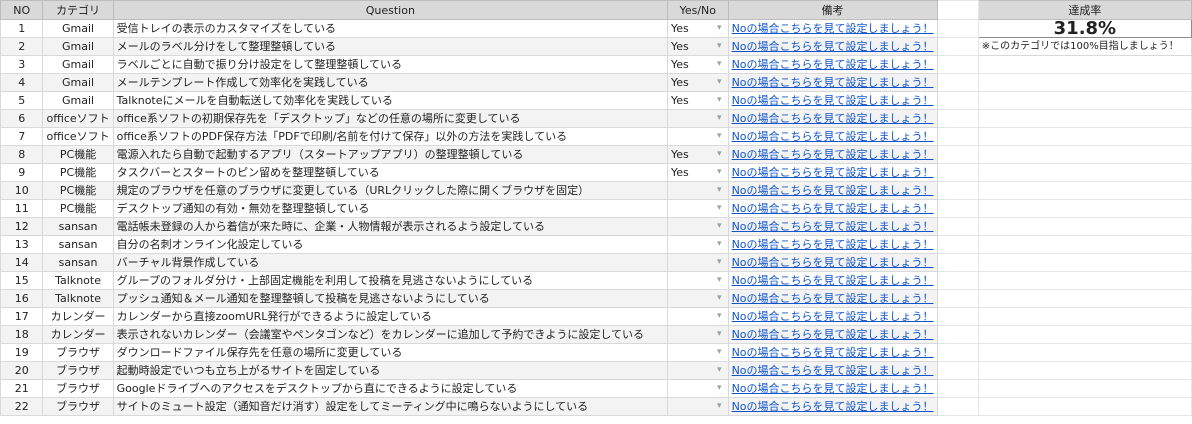 This screenshot has height=424, width=1192. What do you see at coordinates (22, 370) in the screenshot?
I see `row-number-cell: 20` at bounding box center [22, 370].